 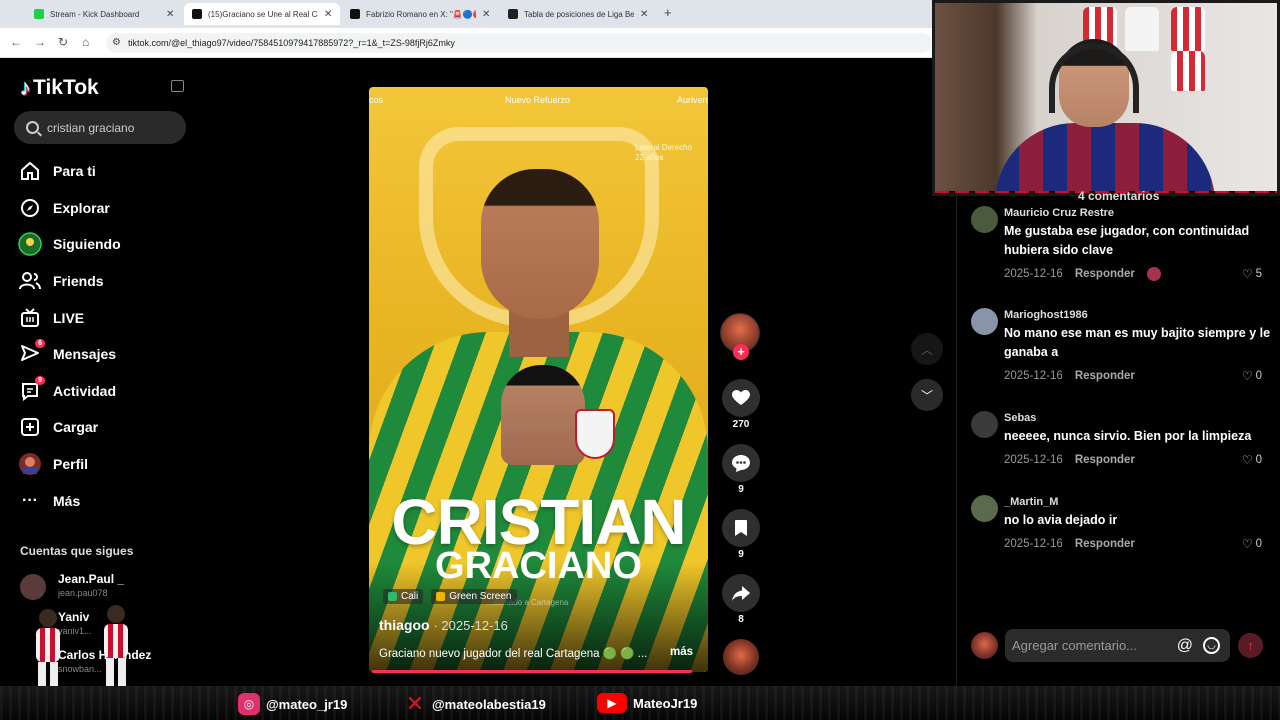 What do you see at coordinates (85, 42) in the screenshot?
I see `home-page-icon: ⌂` at bounding box center [85, 42].